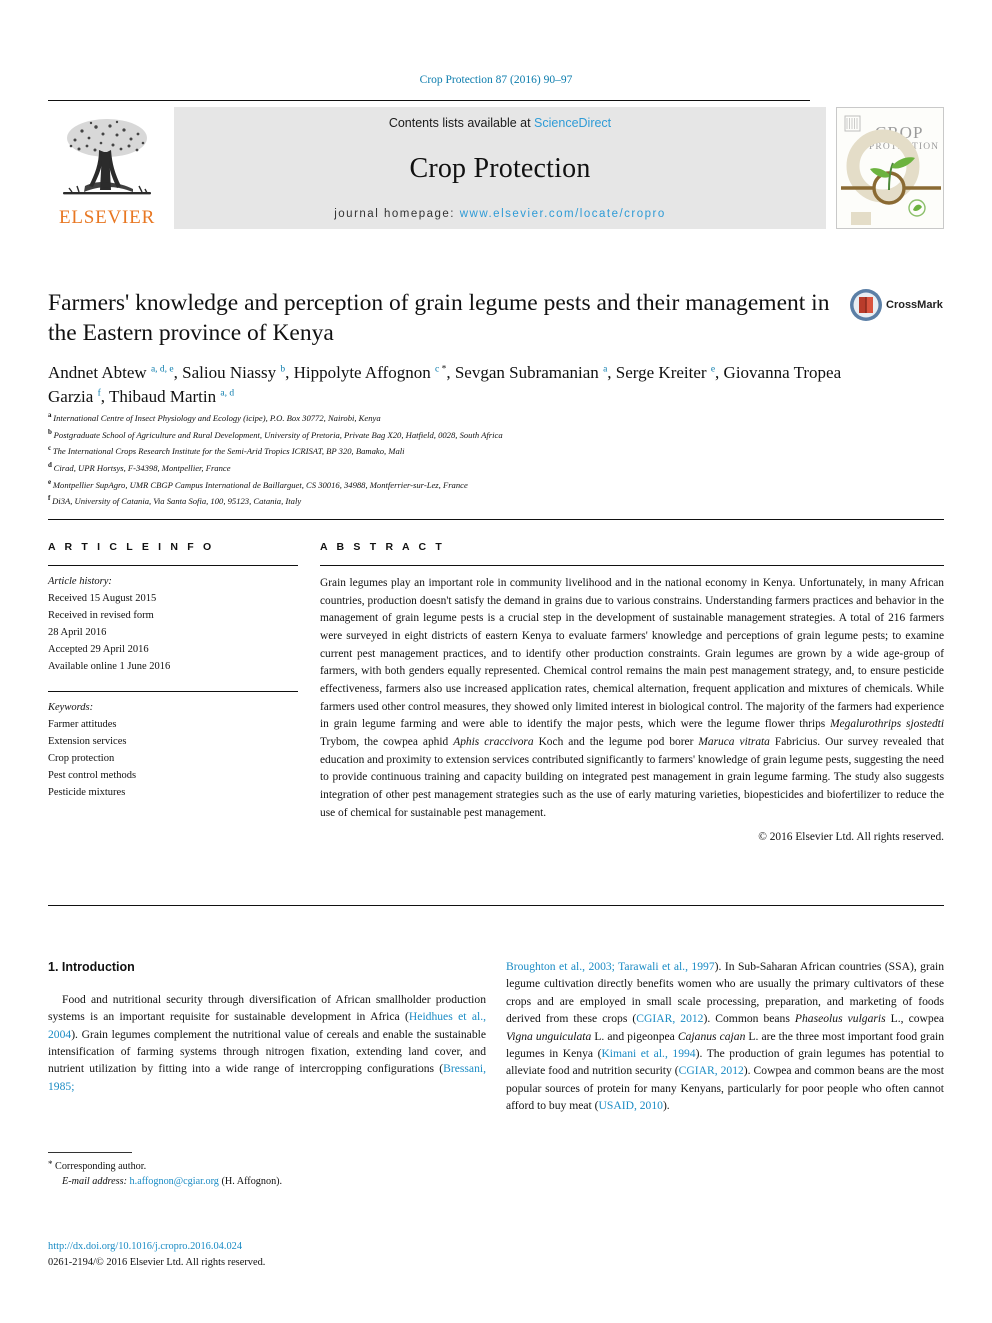 The image size is (992, 1323). What do you see at coordinates (87, 741) in the screenshot?
I see `keyword-item: Extension services` at bounding box center [87, 741].